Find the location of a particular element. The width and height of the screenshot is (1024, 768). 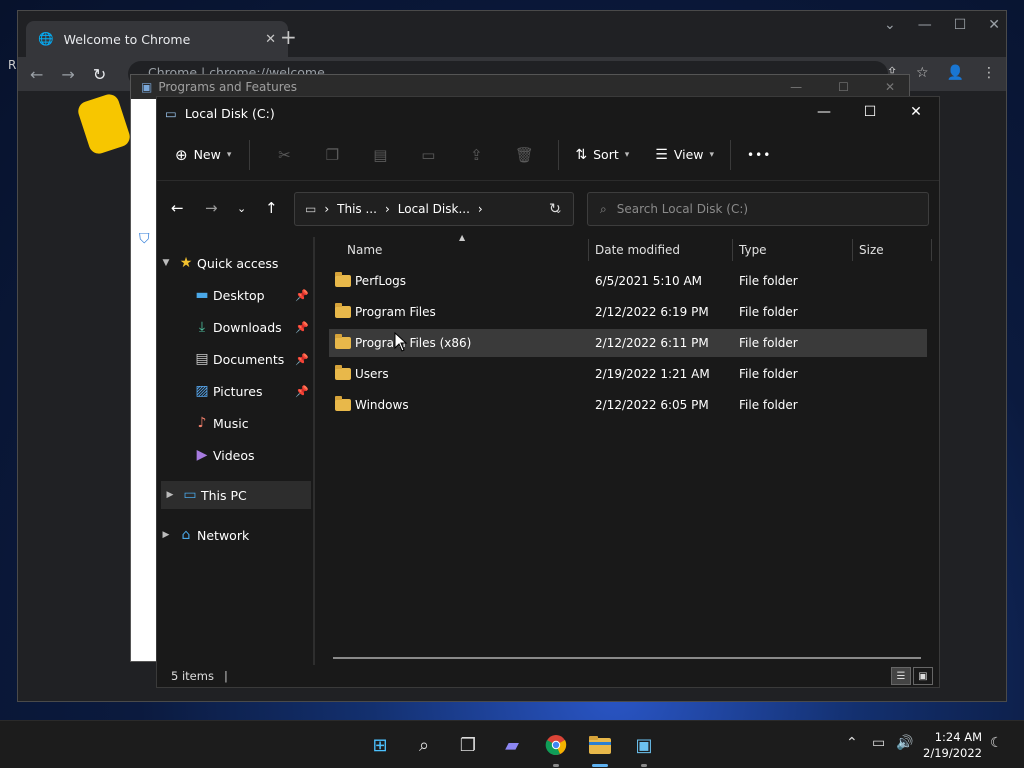

chevron-up-icon: ⌃ is located at coordinates (852, 743).